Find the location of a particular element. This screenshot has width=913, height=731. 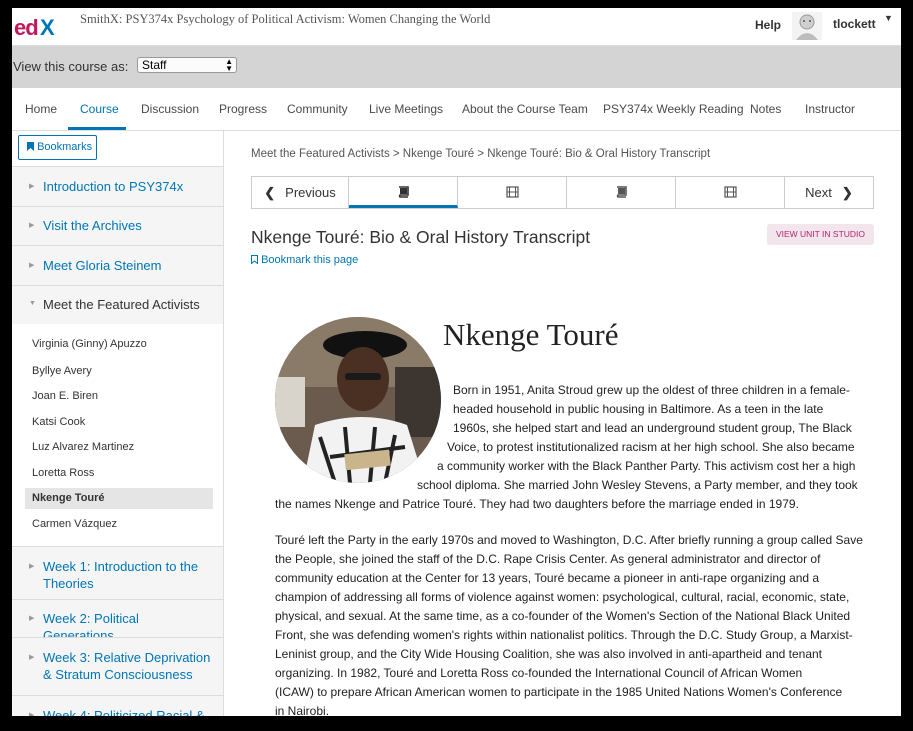

bookmark-page-link: Bookmark this page is located at coordinates (304, 260).